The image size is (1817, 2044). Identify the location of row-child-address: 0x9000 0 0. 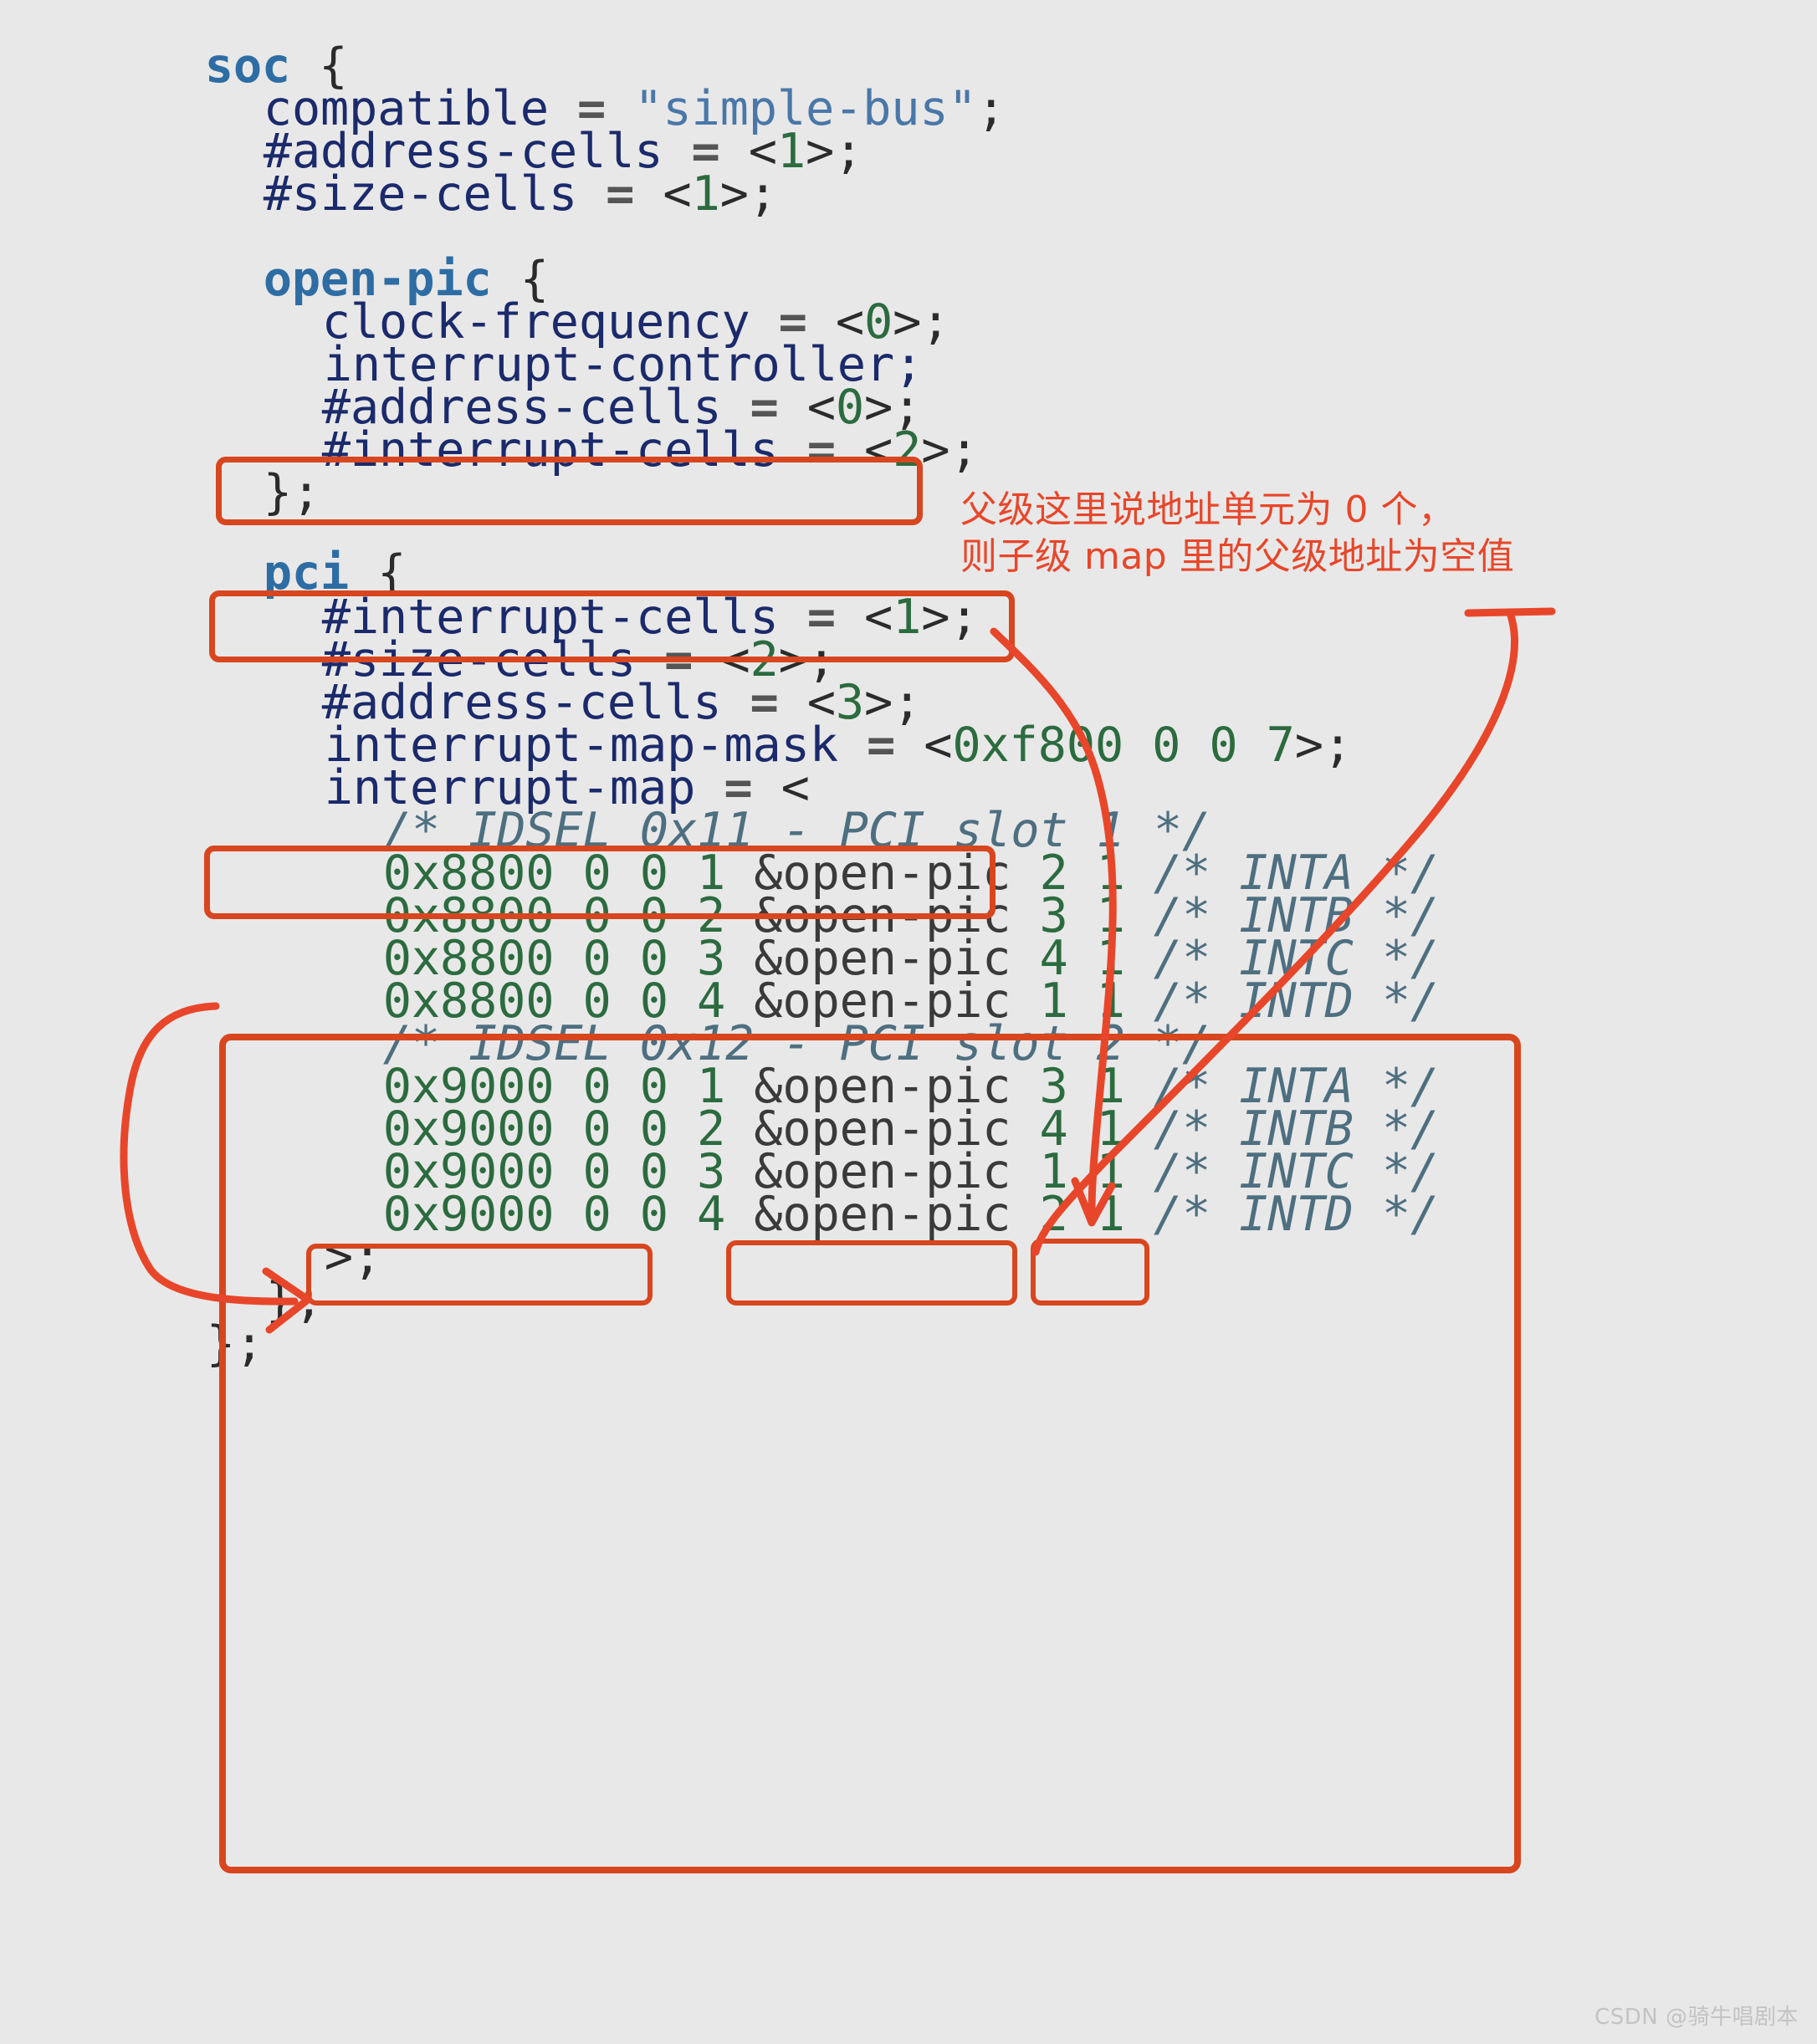
(525, 1214).